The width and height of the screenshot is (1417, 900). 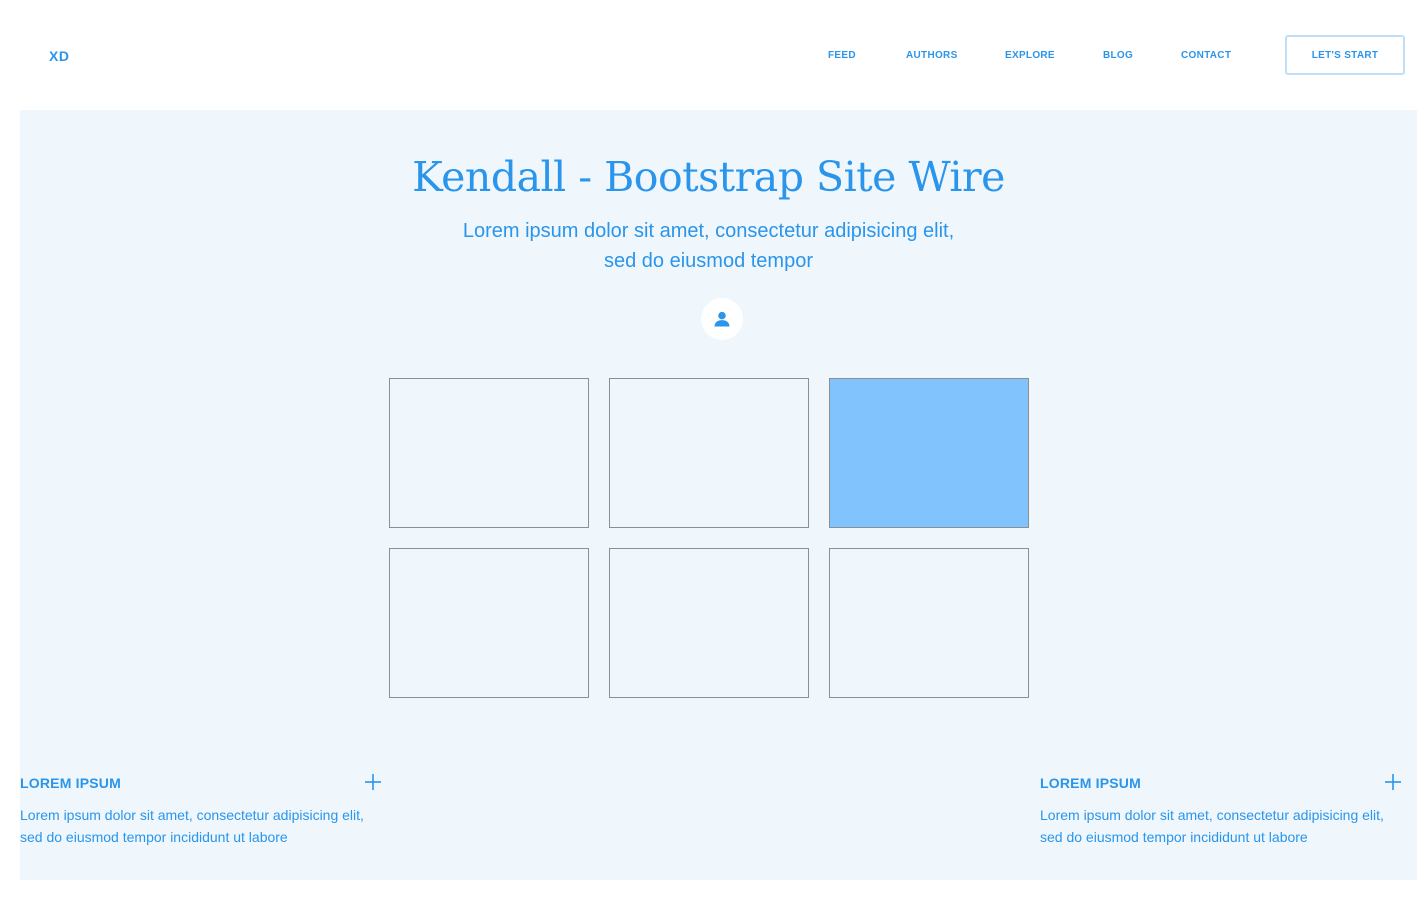 I want to click on hero-subtitle-line-2: sed do eiusmod tempor, so click(x=708, y=261).